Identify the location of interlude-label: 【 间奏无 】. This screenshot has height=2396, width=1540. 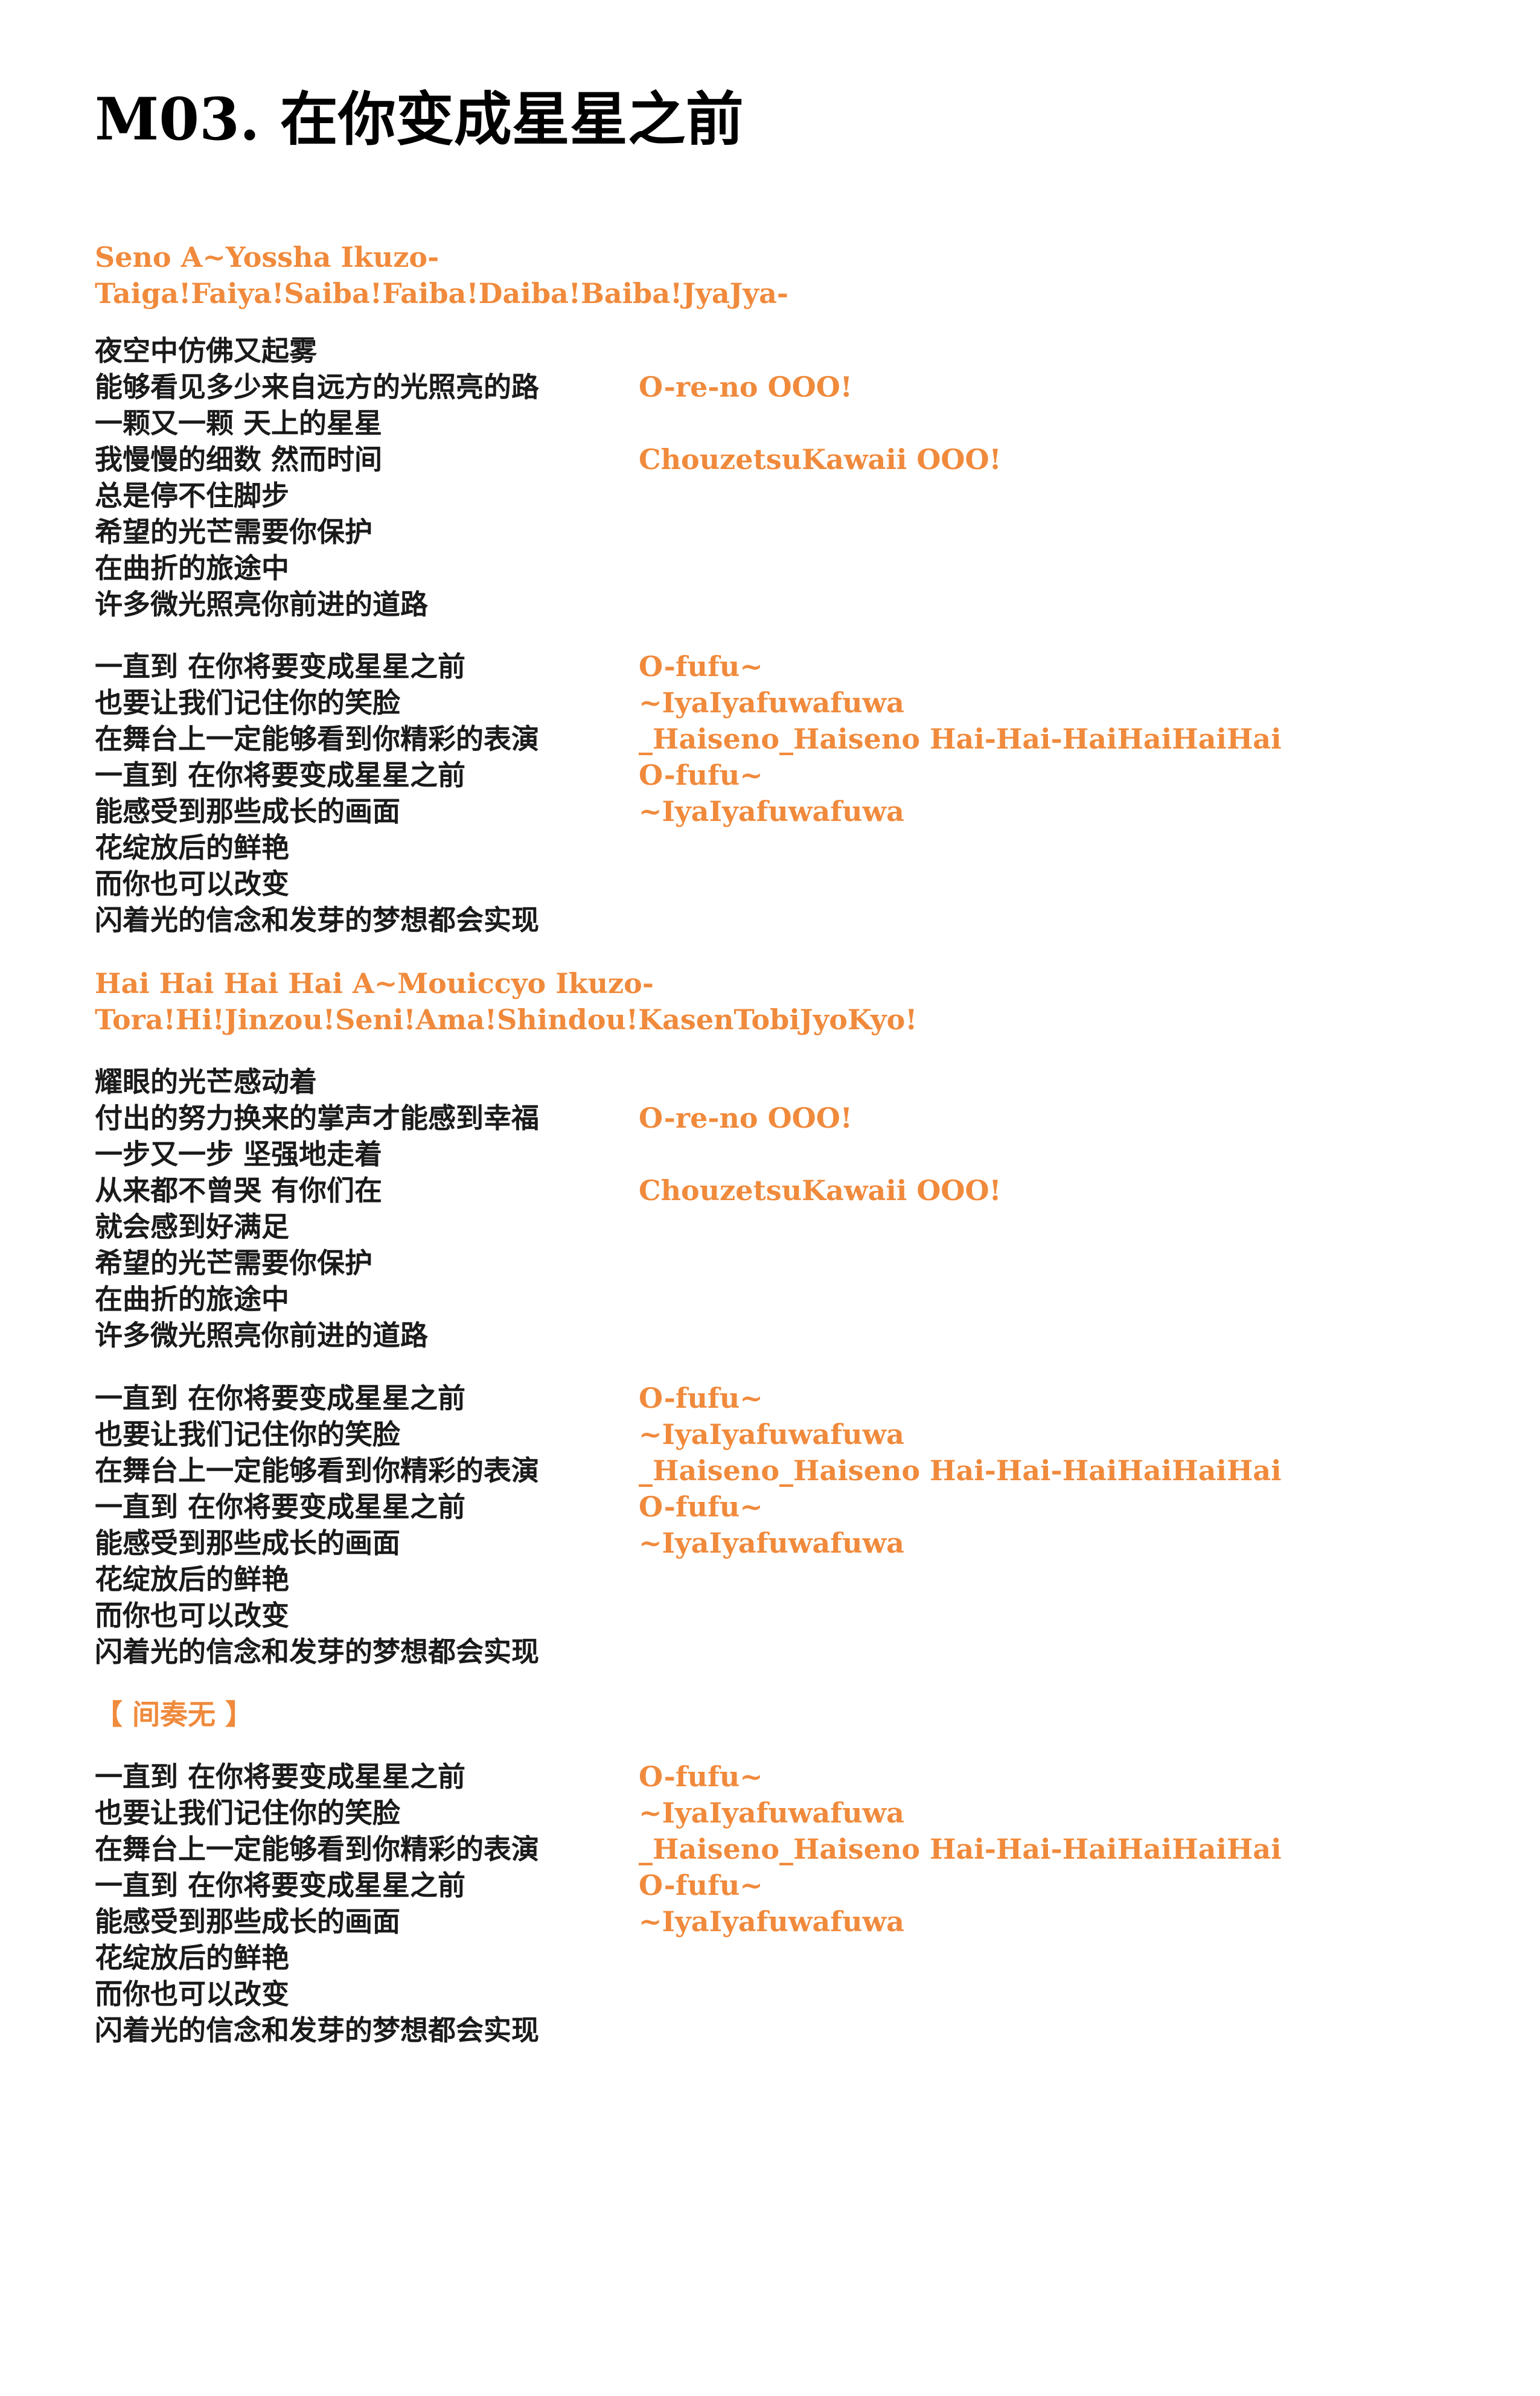
(174, 1714).